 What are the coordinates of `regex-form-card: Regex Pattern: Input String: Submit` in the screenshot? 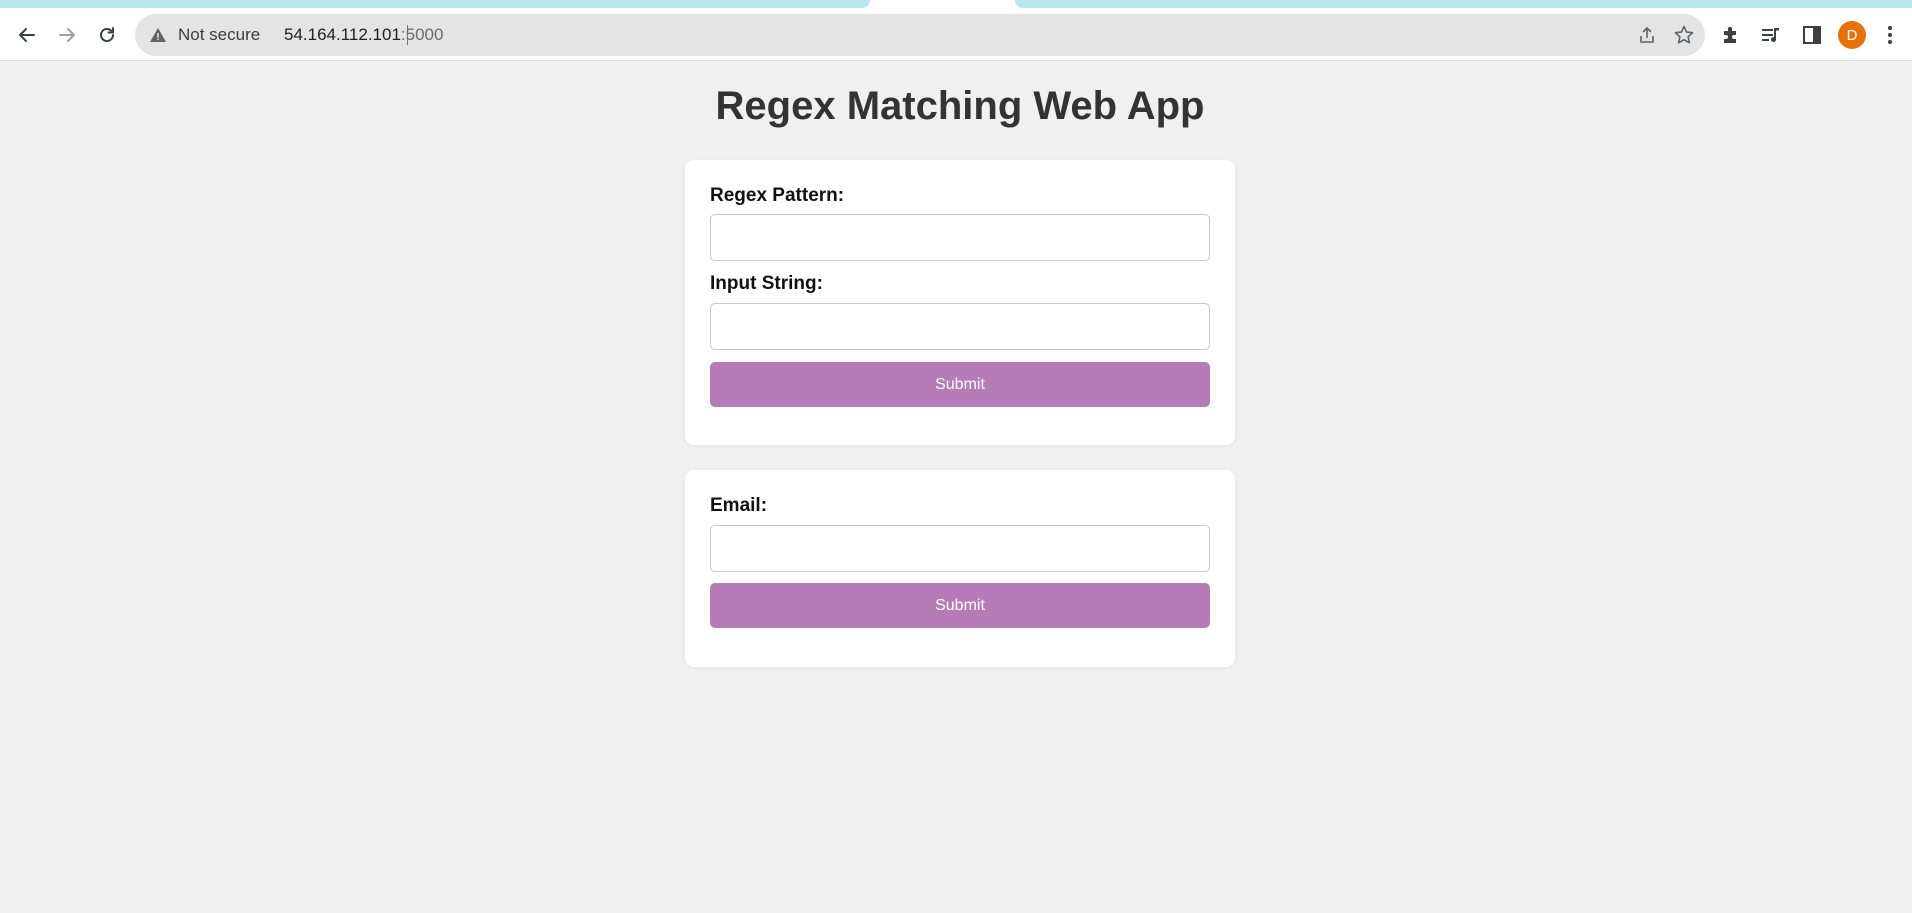 It's located at (960, 302).